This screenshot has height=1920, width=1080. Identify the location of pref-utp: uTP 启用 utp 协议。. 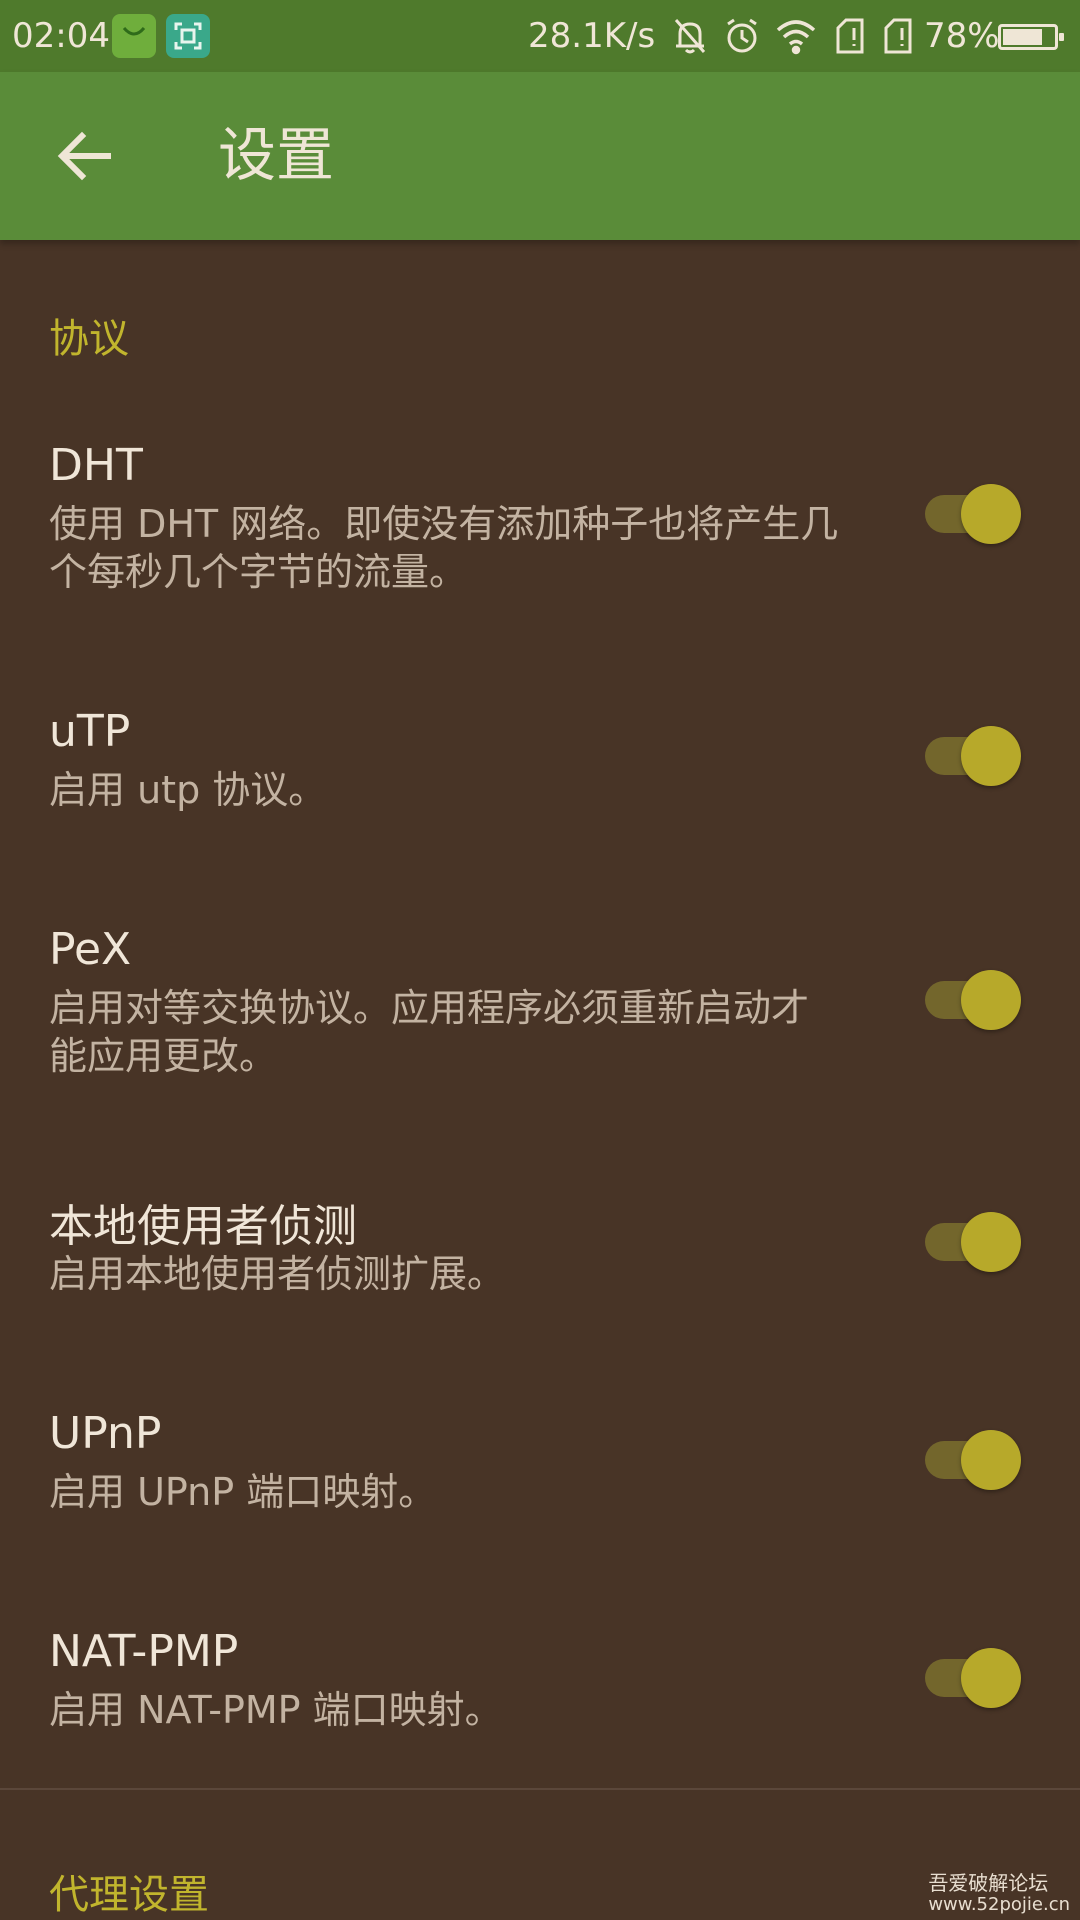
(540, 766).